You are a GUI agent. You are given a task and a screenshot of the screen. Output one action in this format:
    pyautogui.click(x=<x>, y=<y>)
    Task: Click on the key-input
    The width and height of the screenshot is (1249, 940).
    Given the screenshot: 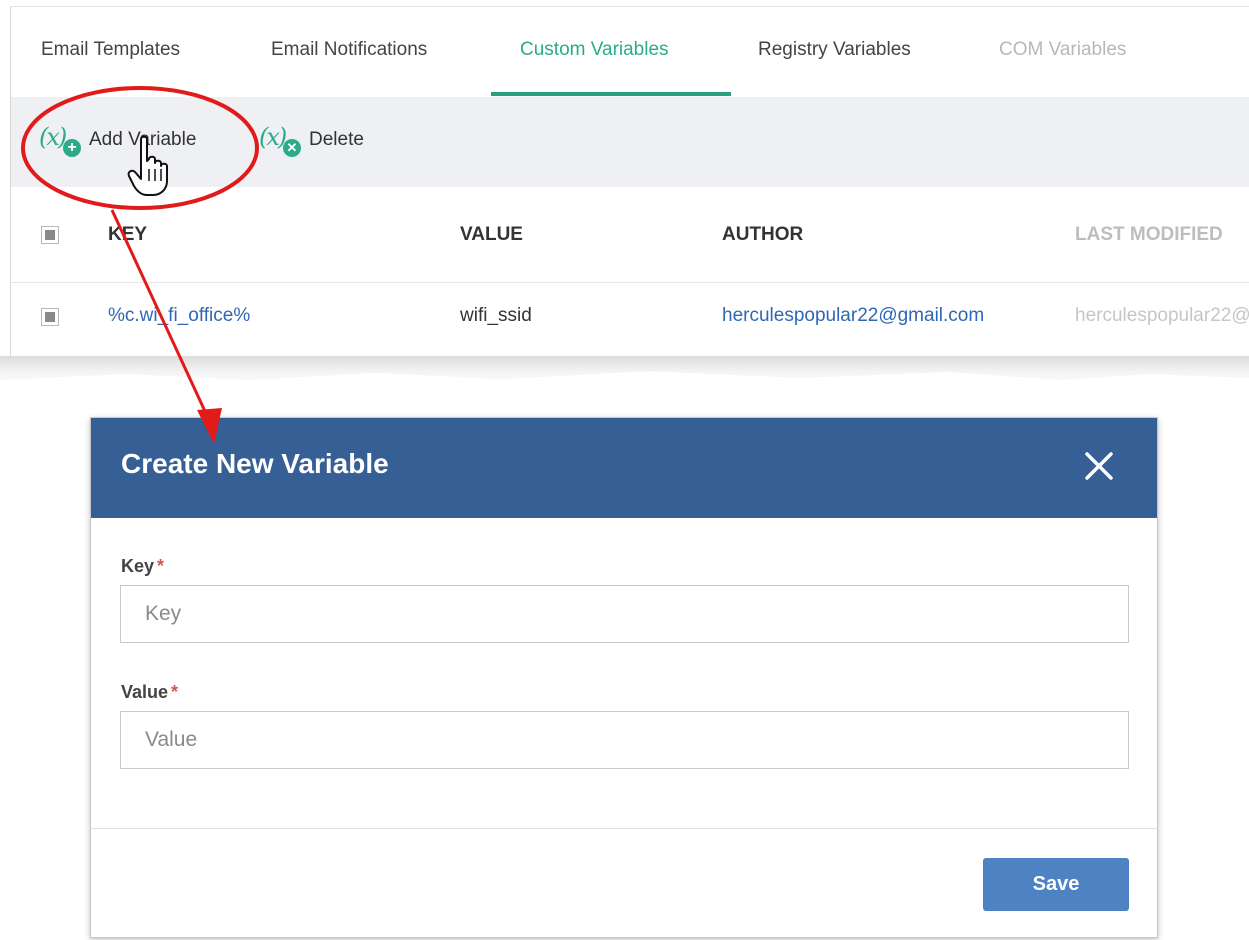 What is the action you would take?
    pyautogui.click(x=624, y=614)
    